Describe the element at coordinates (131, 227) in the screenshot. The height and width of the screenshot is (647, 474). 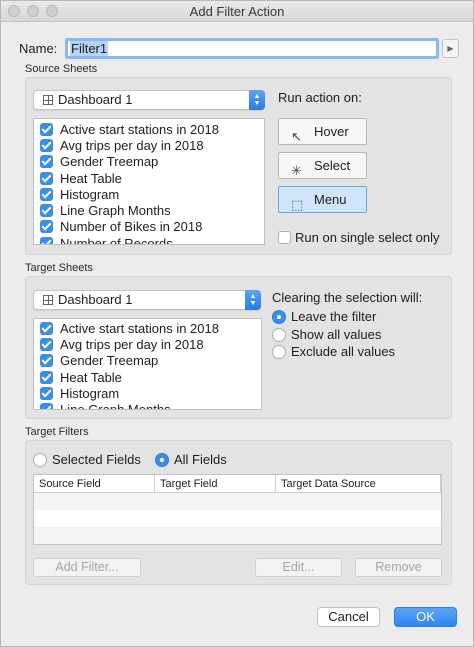
I see `list-item-label: Number of Bikes in 2018` at that location.